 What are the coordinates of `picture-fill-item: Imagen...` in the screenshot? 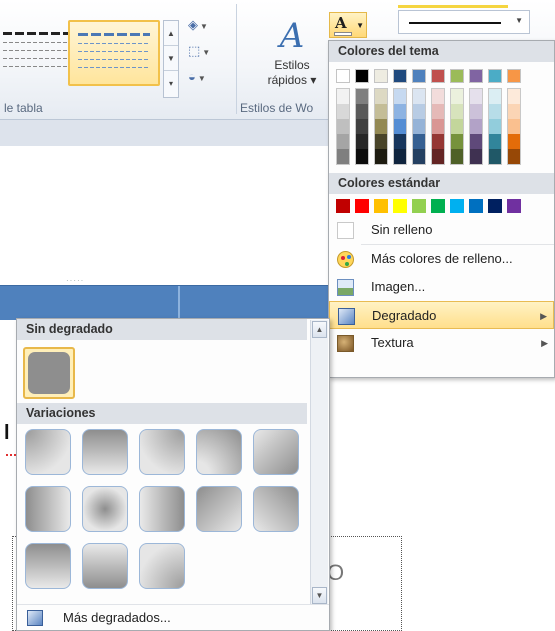 It's located at (441, 287).